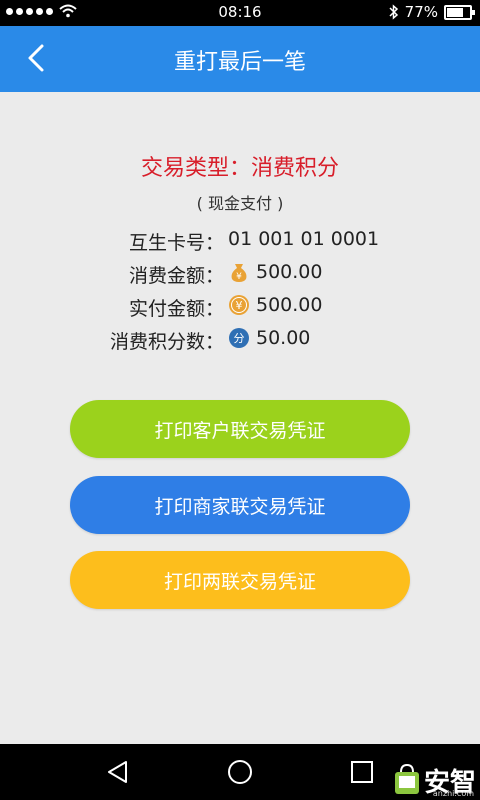  I want to click on page-title: 重打最后一笔, so click(239, 62).